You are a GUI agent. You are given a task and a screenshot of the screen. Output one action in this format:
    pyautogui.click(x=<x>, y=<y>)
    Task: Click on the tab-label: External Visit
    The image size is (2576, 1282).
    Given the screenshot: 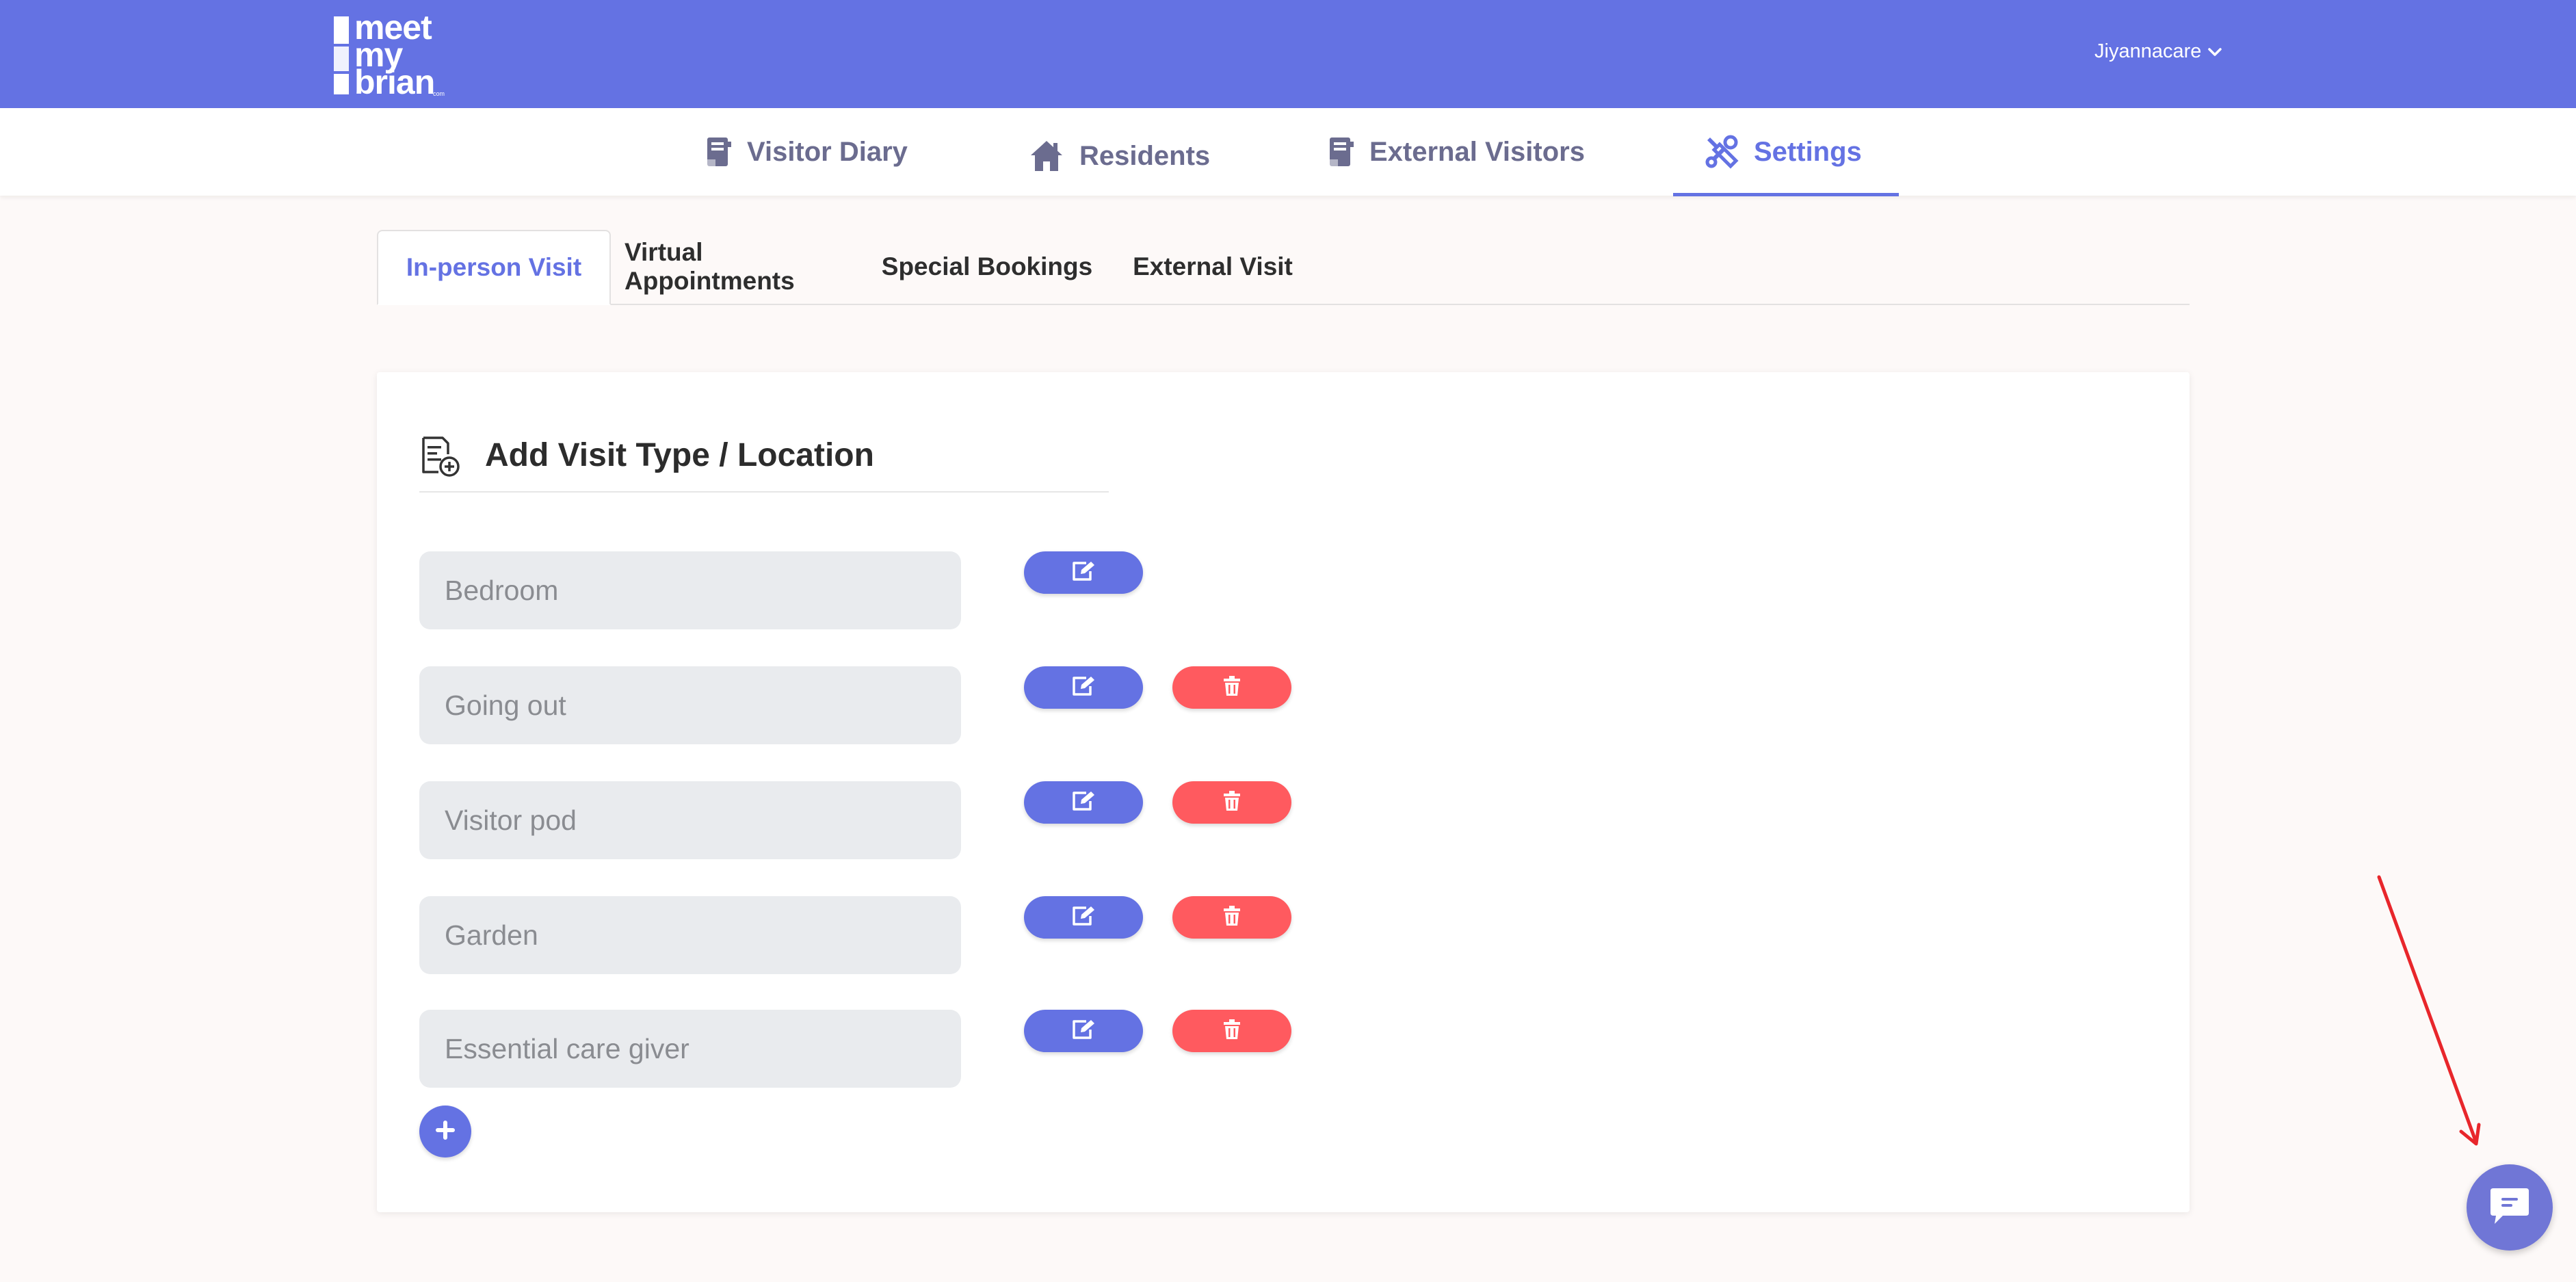 What is the action you would take?
    pyautogui.click(x=1213, y=266)
    